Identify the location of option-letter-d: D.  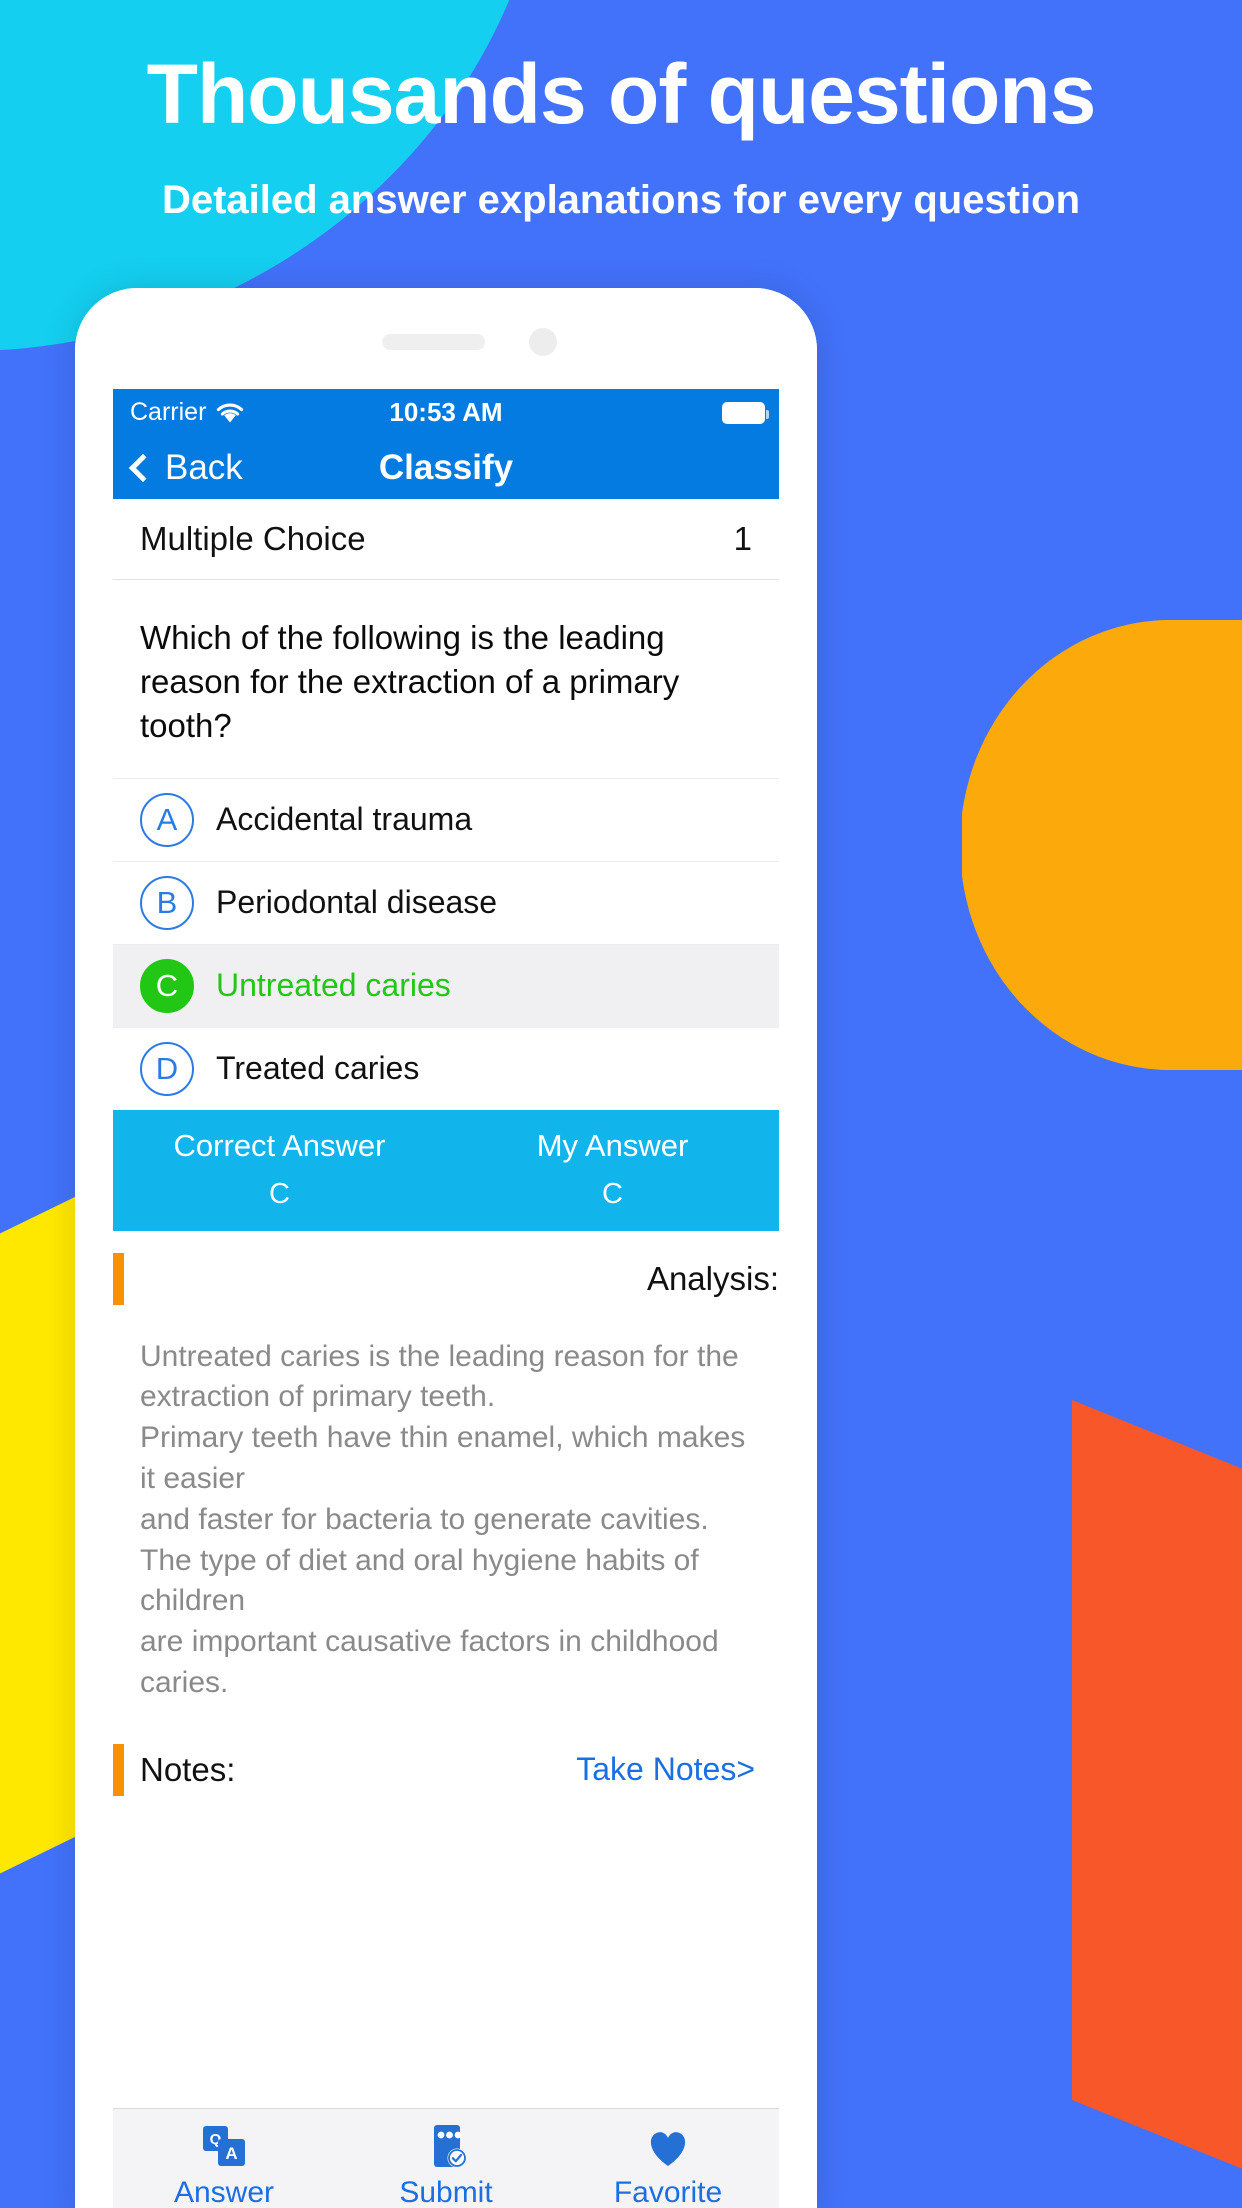
(167, 1068).